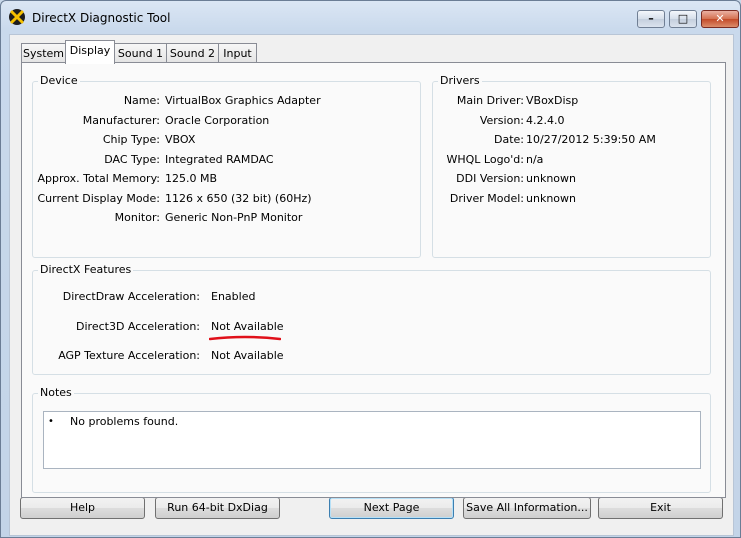 The width and height of the screenshot is (741, 538). I want to click on chip-type-value: VBOX, so click(180, 139).